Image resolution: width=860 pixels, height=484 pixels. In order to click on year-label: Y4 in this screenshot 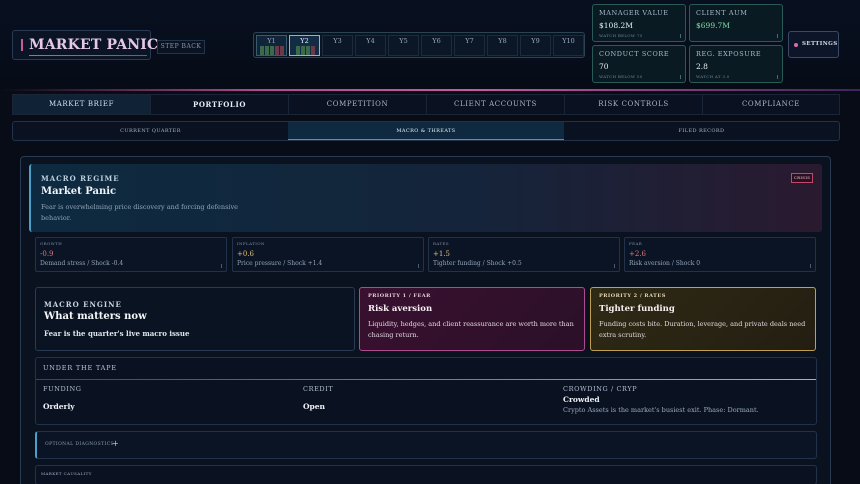, I will do `click(370, 41)`.